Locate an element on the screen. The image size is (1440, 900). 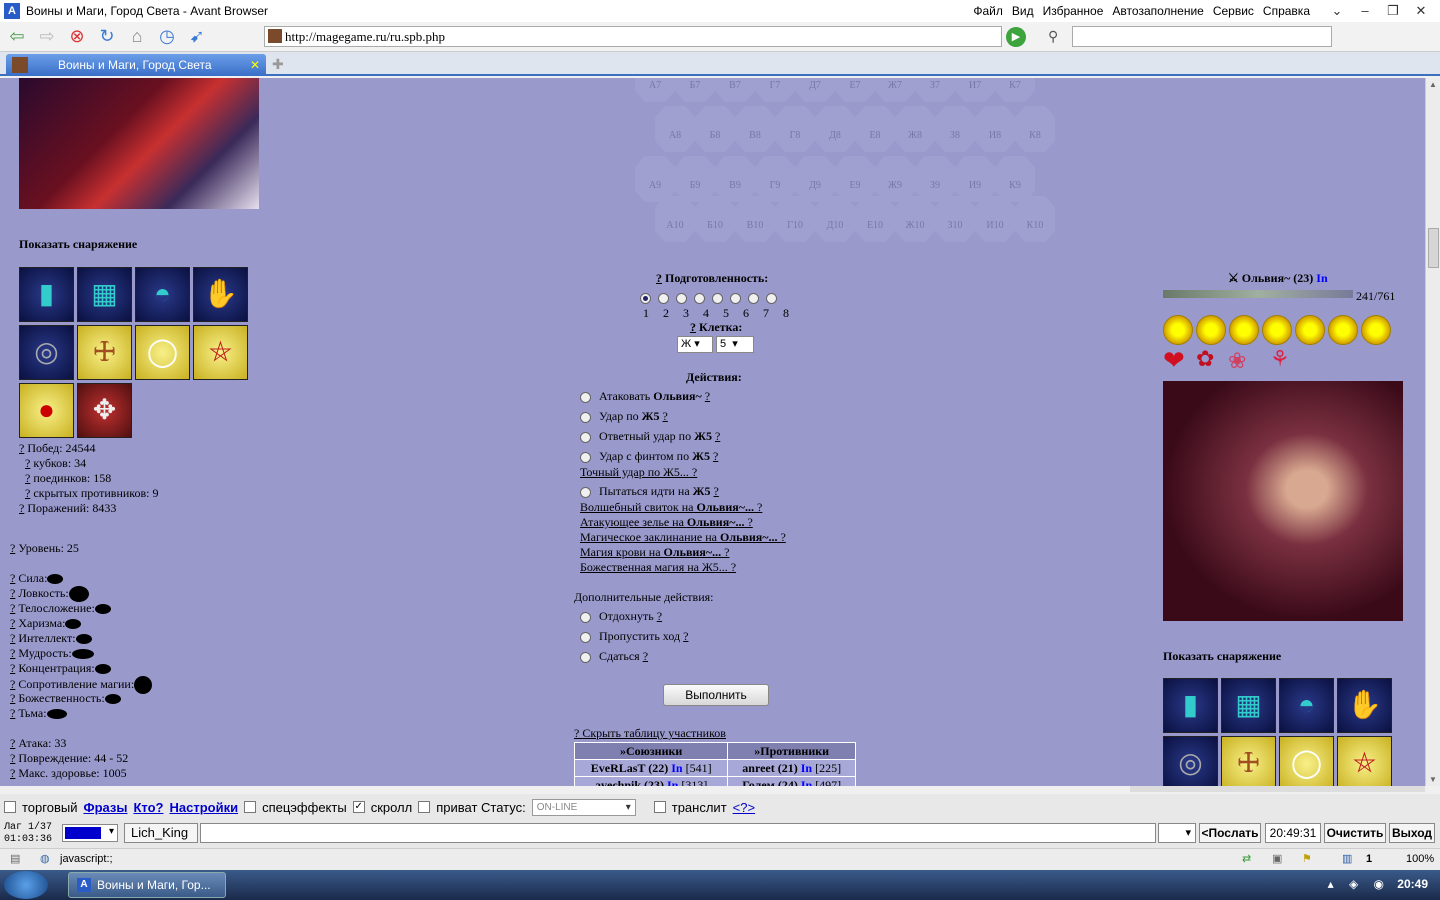
hex-cell: А8 is located at coordinates (675, 129).